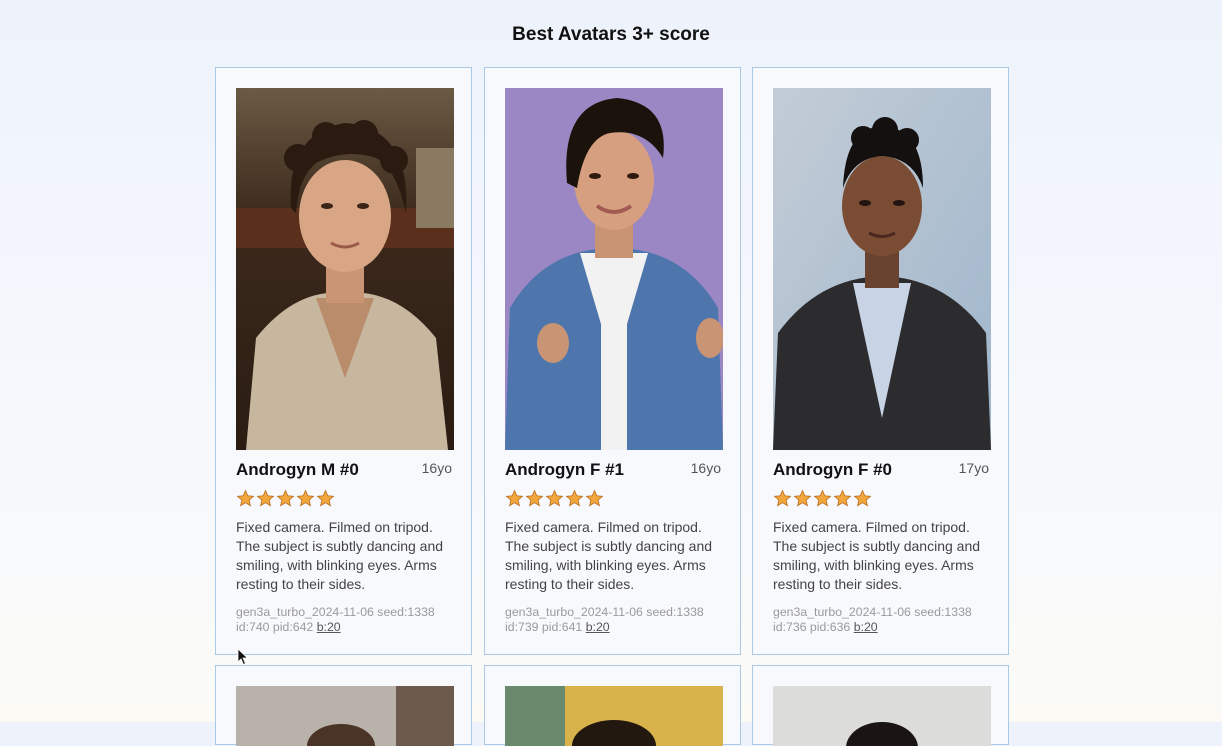  What do you see at coordinates (544, 627) in the screenshot?
I see `meta-ids: id:739 pid:641` at bounding box center [544, 627].